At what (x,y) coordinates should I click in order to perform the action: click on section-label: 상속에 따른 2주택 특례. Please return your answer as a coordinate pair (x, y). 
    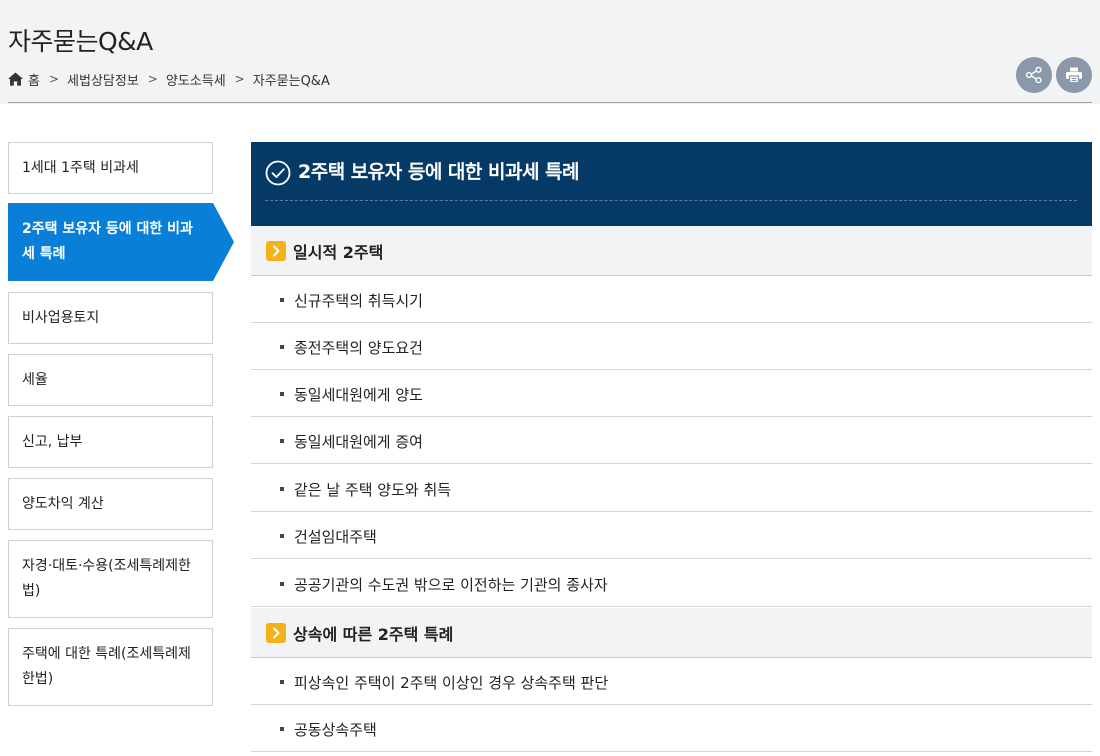
    Looking at the image, I should click on (373, 634).